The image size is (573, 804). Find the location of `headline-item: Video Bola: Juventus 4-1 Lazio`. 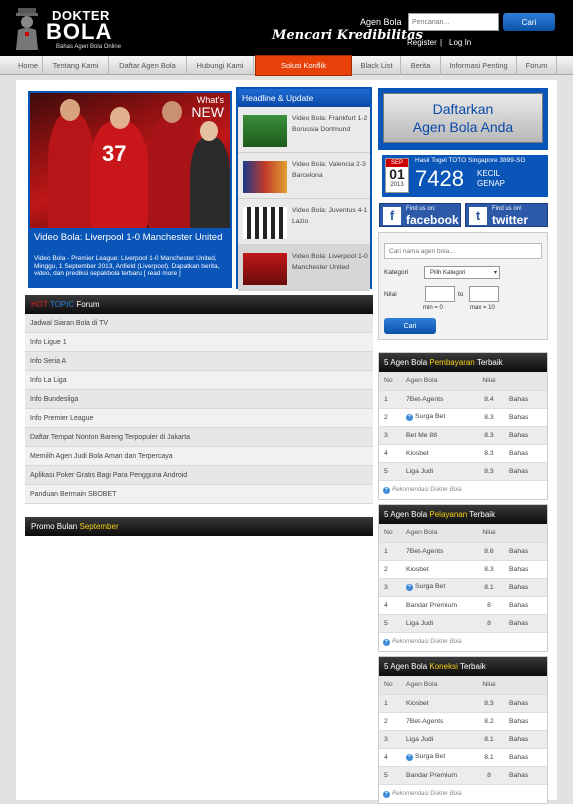

headline-item: Video Bola: Juventus 4-1 Lazio is located at coordinates (304, 222).